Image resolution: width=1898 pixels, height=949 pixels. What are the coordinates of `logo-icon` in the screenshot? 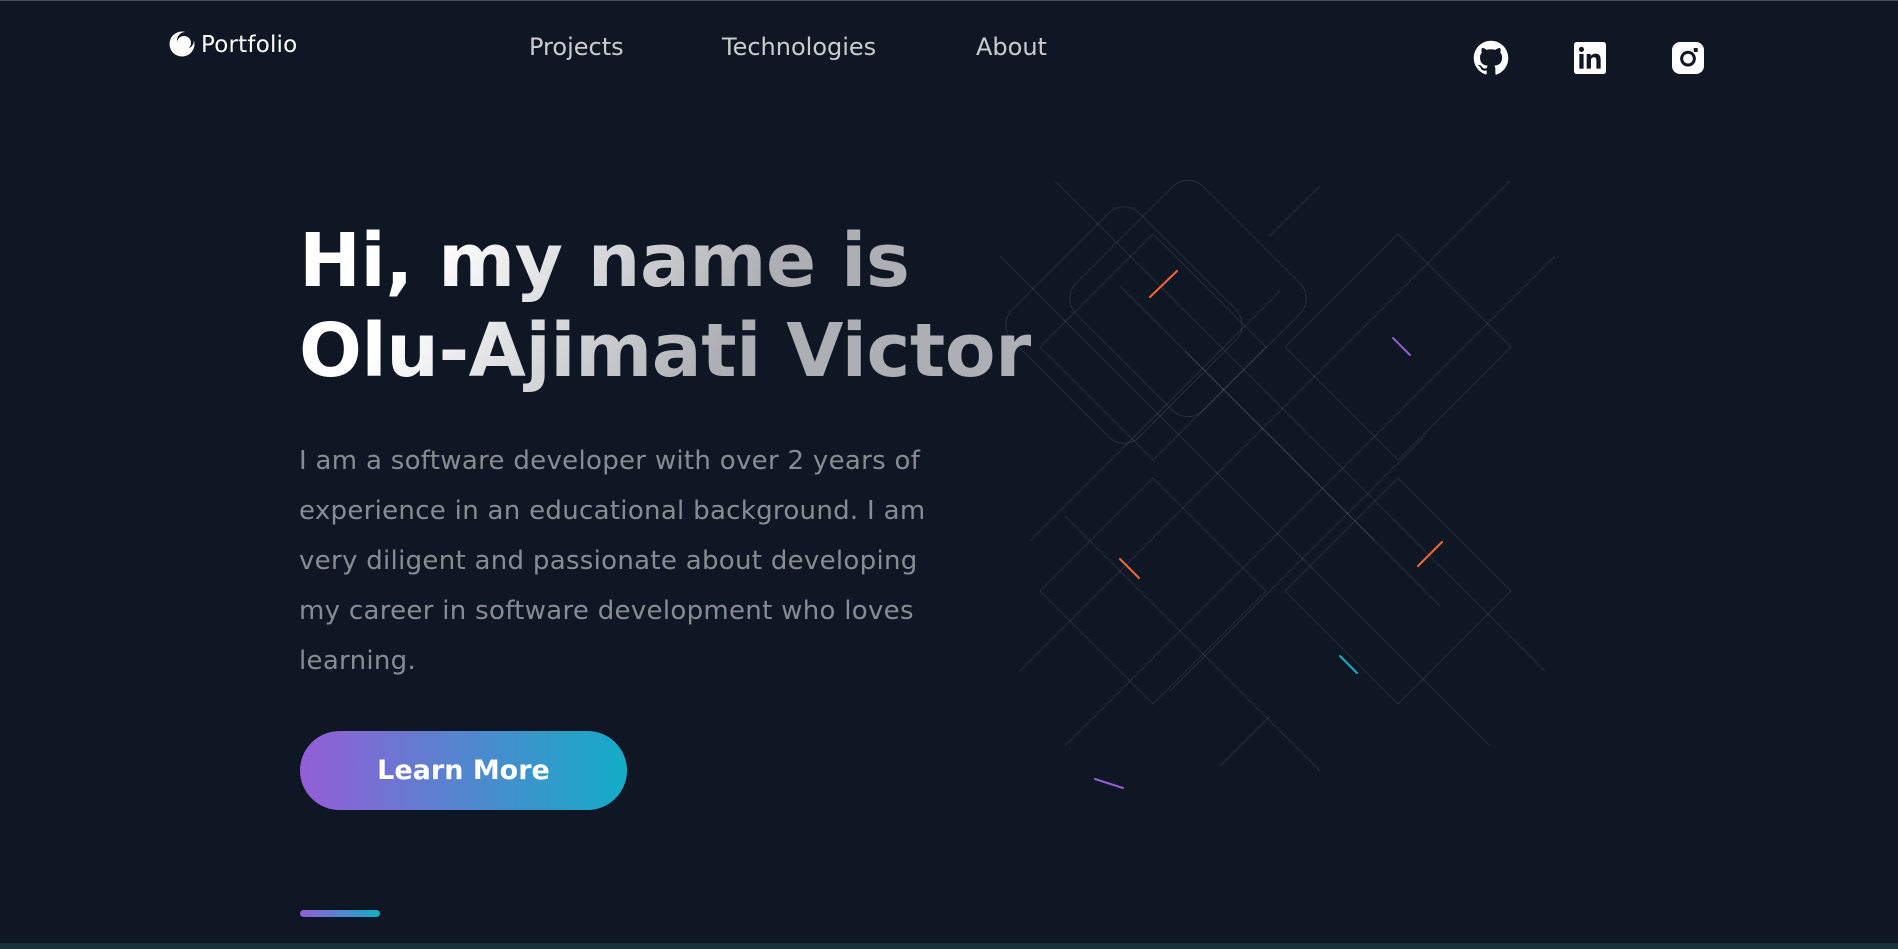 It's located at (182, 45).